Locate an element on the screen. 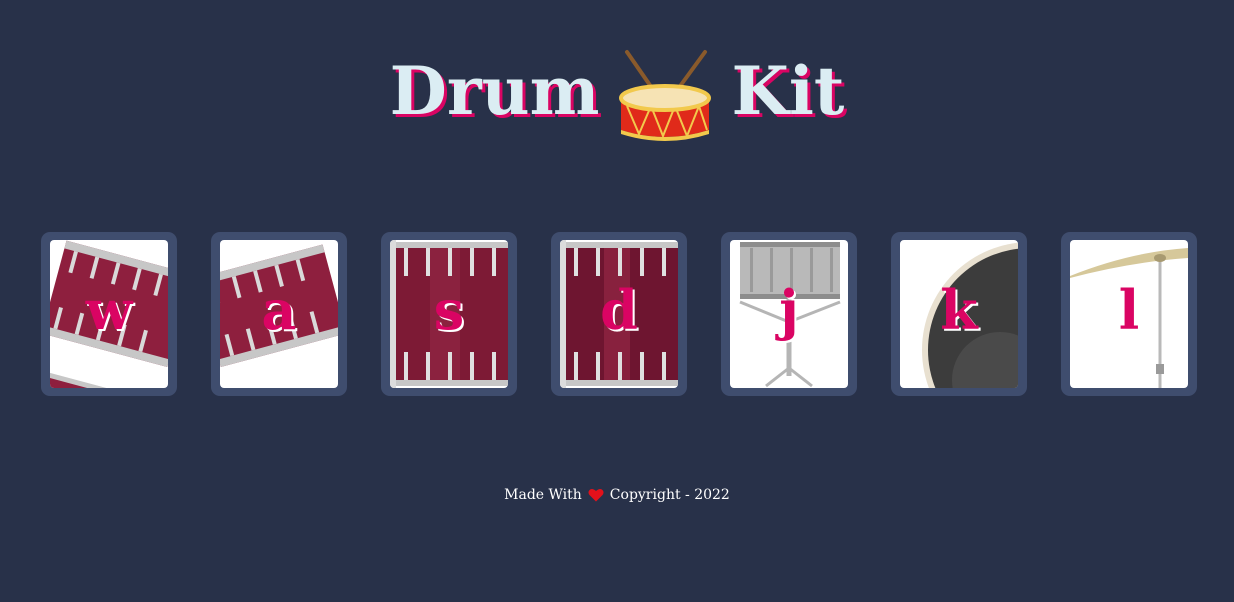  drum-button-l: l is located at coordinates (1129, 314).